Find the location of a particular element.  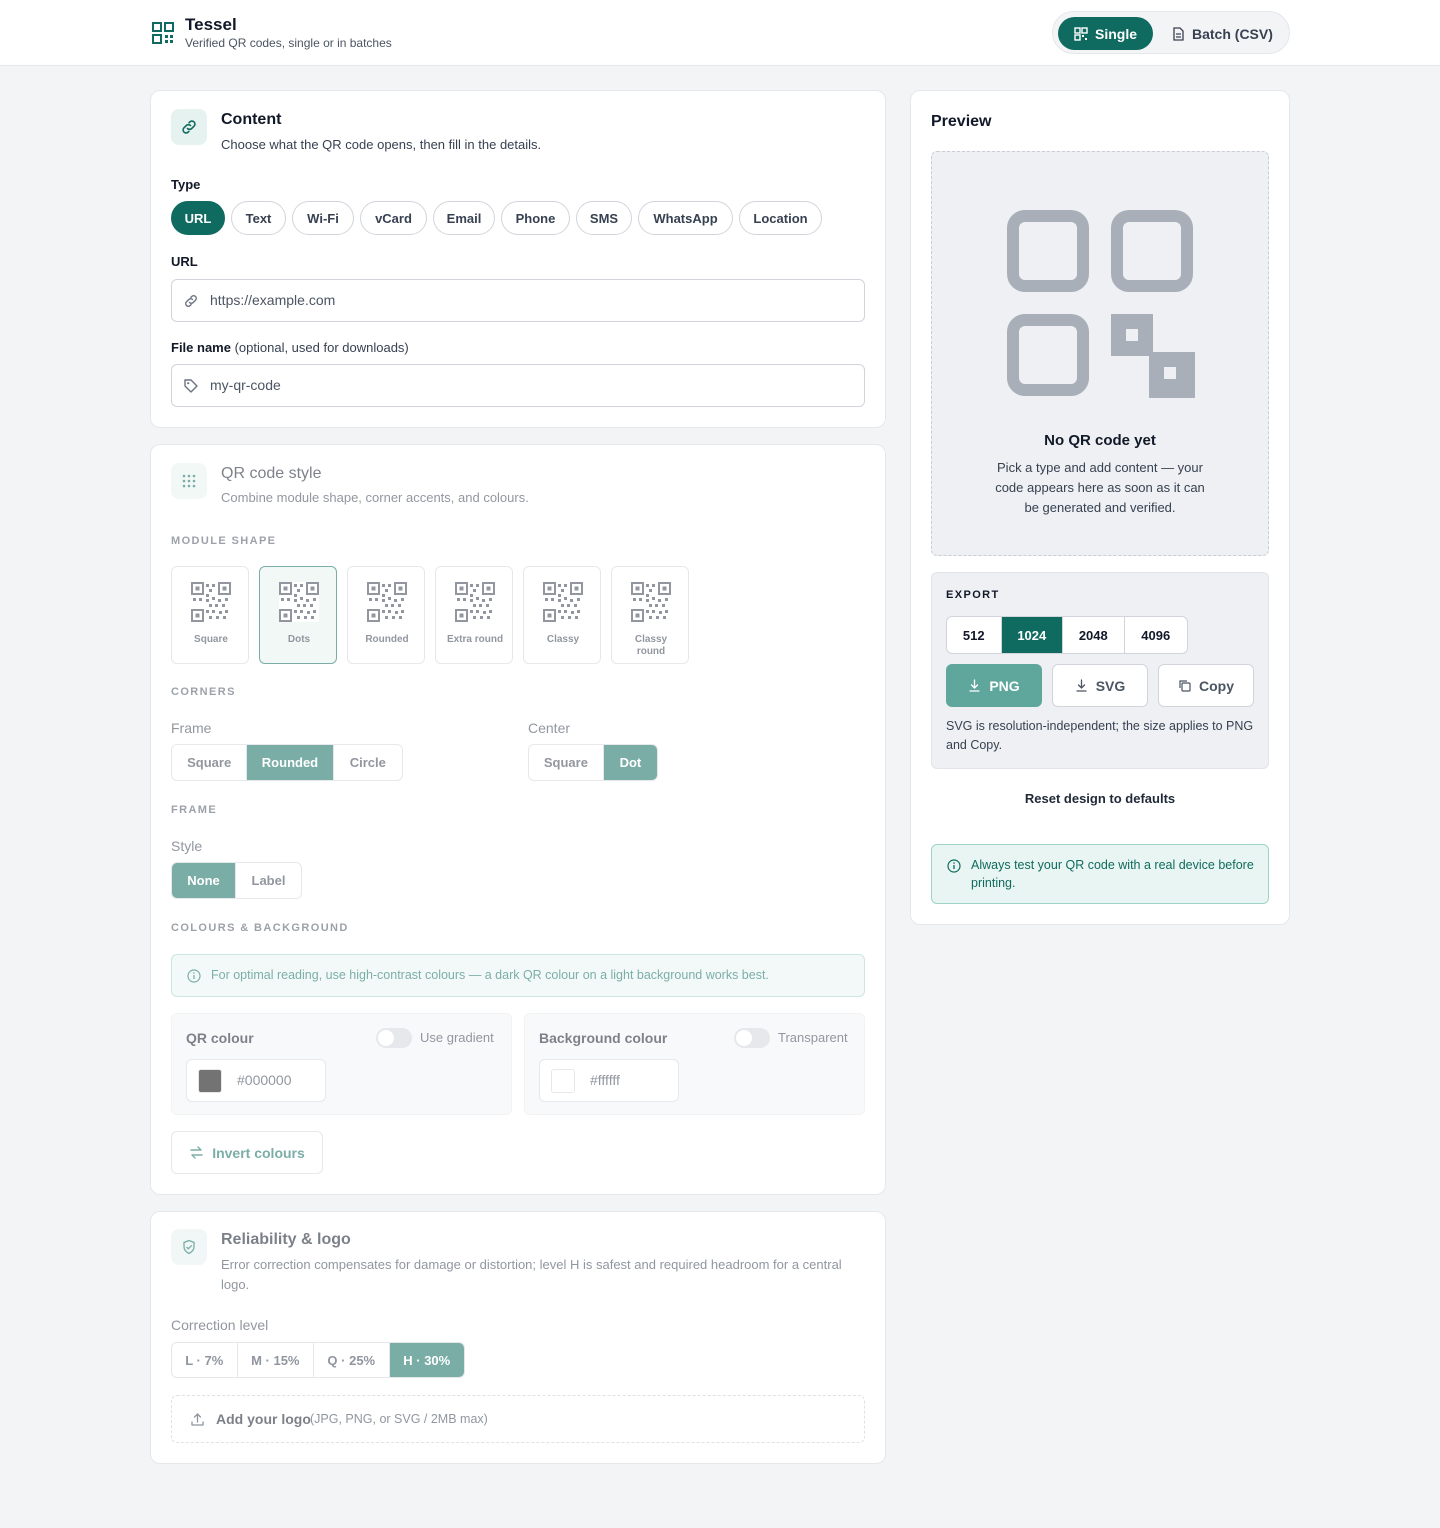

svg-label: SVG is located at coordinates (1110, 685).